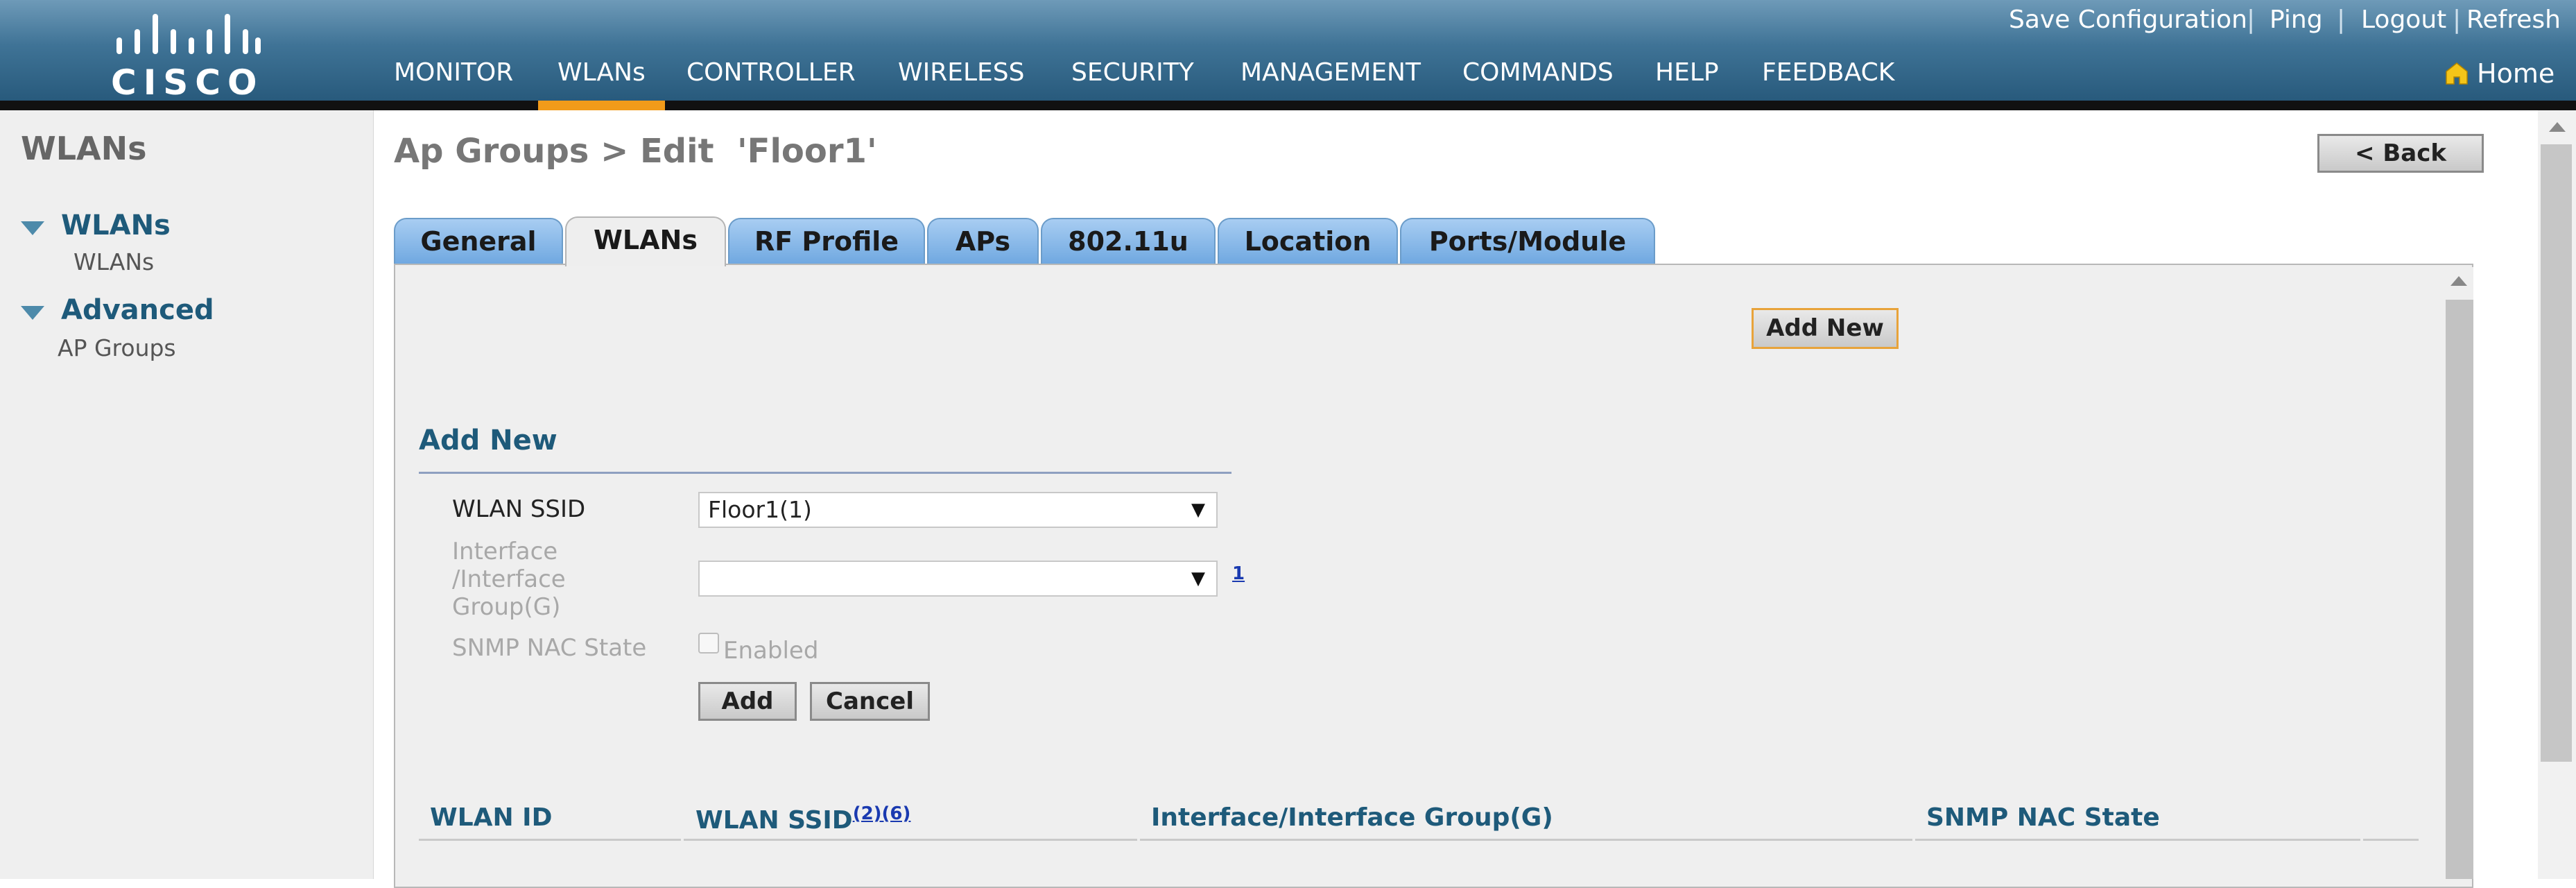 This screenshot has width=2576, height=888. Describe the element at coordinates (1352, 817) in the screenshot. I see `column-header-interface-group: Interface/Interface Group(G)` at that location.